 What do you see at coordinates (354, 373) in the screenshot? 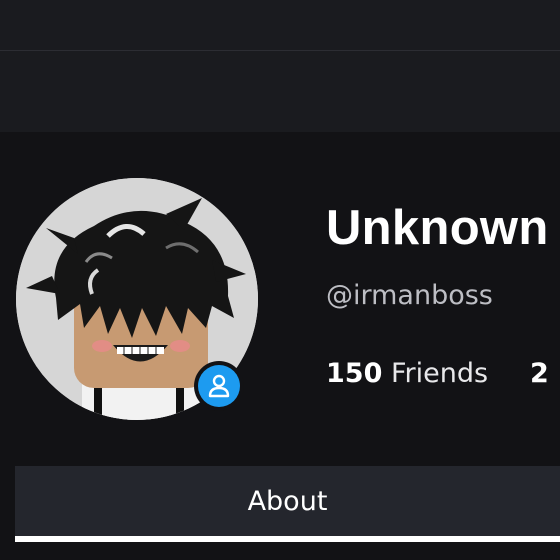
I see `friends-count-value: 150` at bounding box center [354, 373].